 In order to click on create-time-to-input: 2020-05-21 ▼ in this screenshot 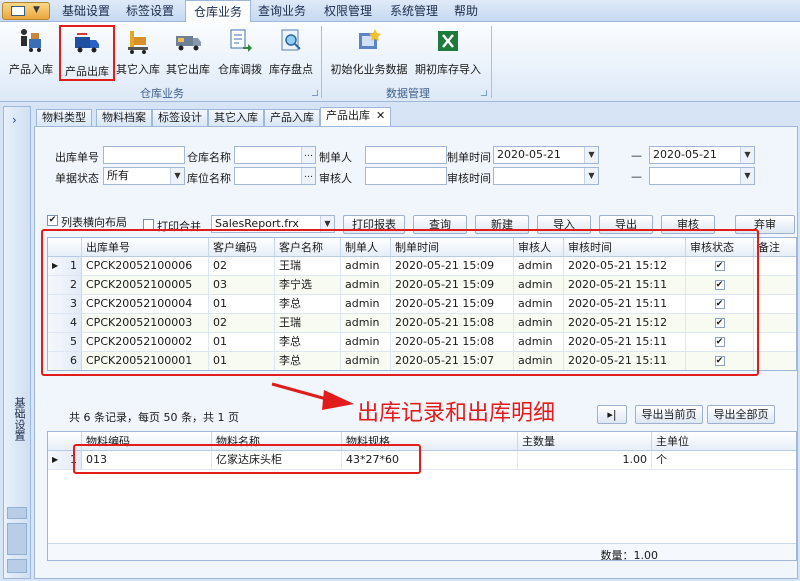, I will do `click(702, 155)`.